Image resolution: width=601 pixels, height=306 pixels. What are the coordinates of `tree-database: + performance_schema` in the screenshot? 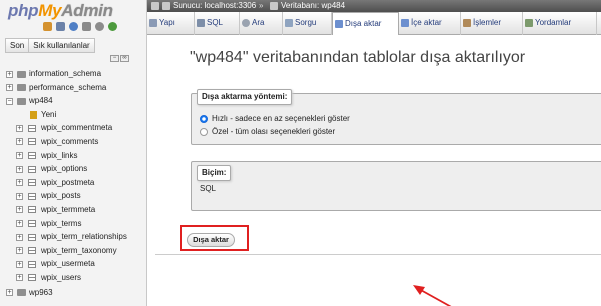 It's located at (75, 88).